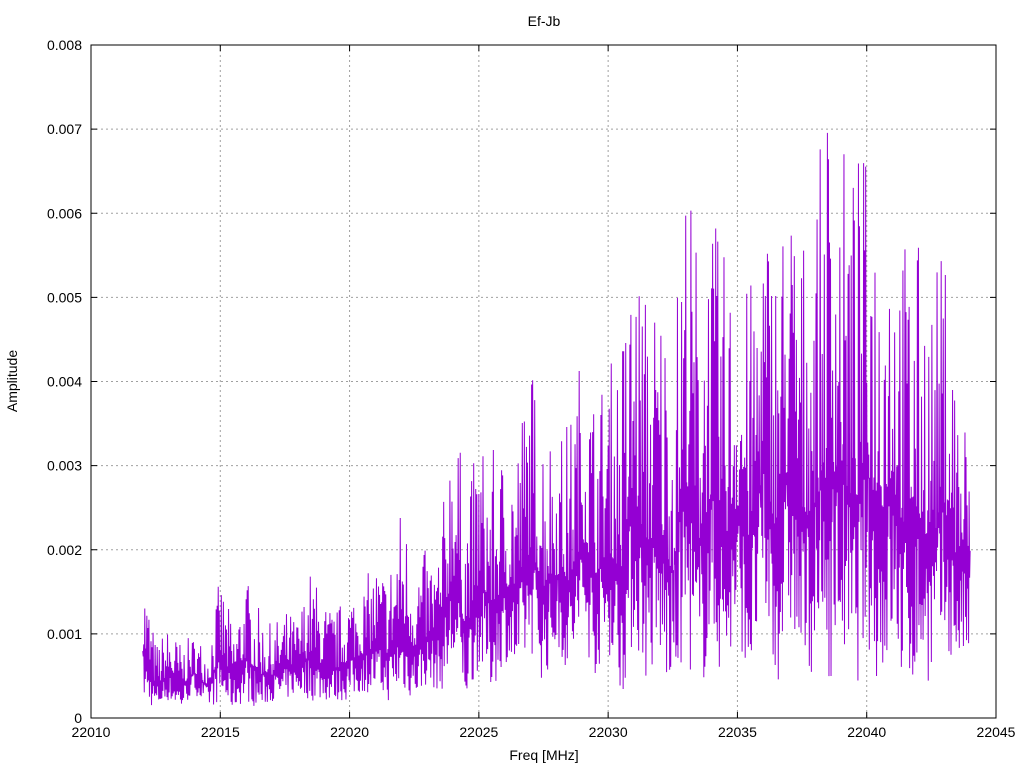 Image resolution: width=1024 pixels, height=768 pixels. Describe the element at coordinates (349, 732) in the screenshot. I see `x-tick-label: 22020` at that location.